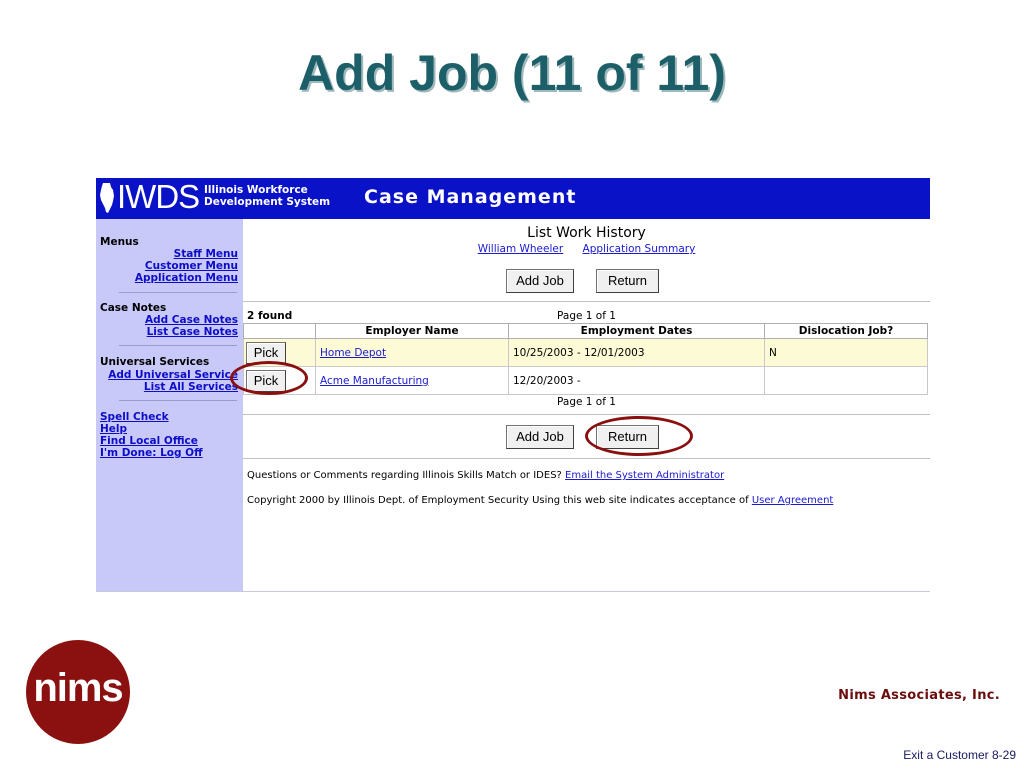 This screenshot has width=1024, height=768. What do you see at coordinates (186, 278) in the screenshot?
I see `sidebar-item-application-menu: Application Menu` at bounding box center [186, 278].